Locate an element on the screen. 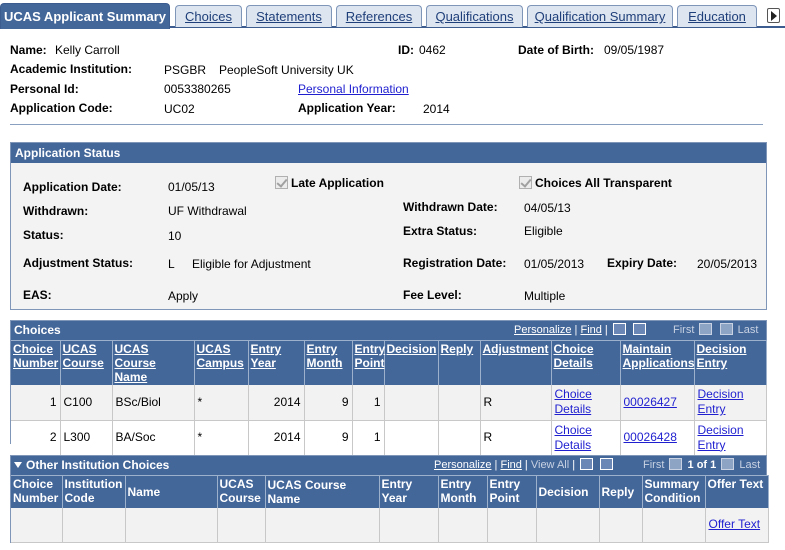 The image size is (785, 550). ucas-campus-cell: * is located at coordinates (221, 438).